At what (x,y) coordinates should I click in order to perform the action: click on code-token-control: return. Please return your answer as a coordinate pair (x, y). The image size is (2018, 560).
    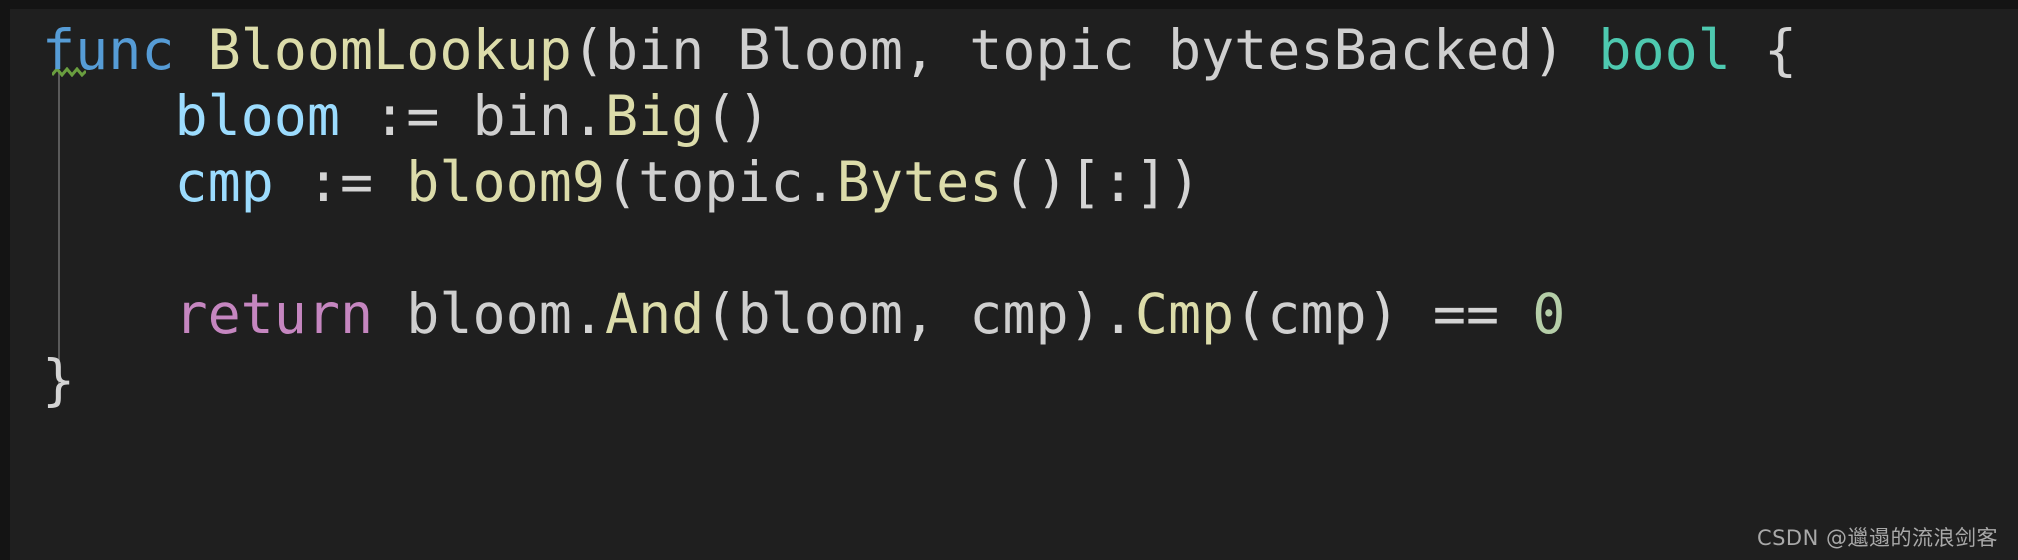
    Looking at the image, I should click on (274, 314).